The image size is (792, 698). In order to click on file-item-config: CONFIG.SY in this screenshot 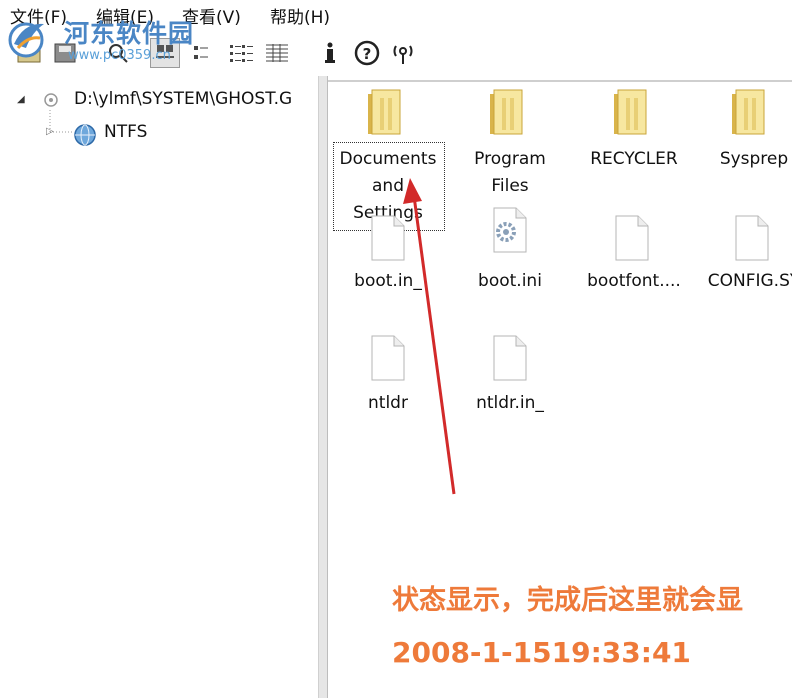, I will do `click(742, 281)`.